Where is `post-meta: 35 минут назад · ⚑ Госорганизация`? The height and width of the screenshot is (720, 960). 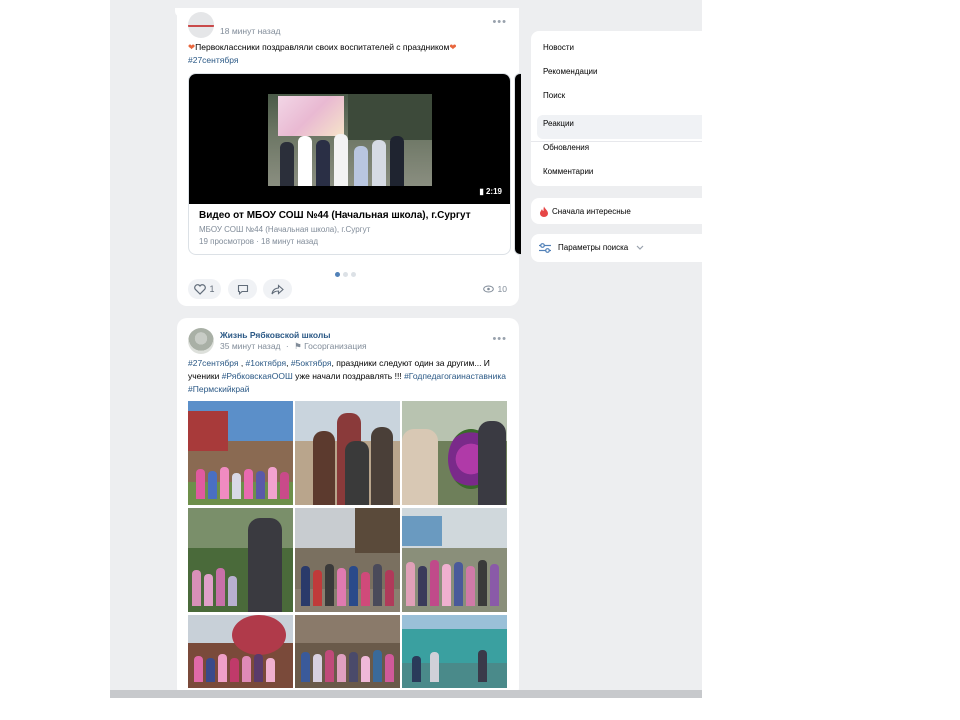
post-meta: 35 минут назад · ⚑ Госорганизация is located at coordinates (293, 346).